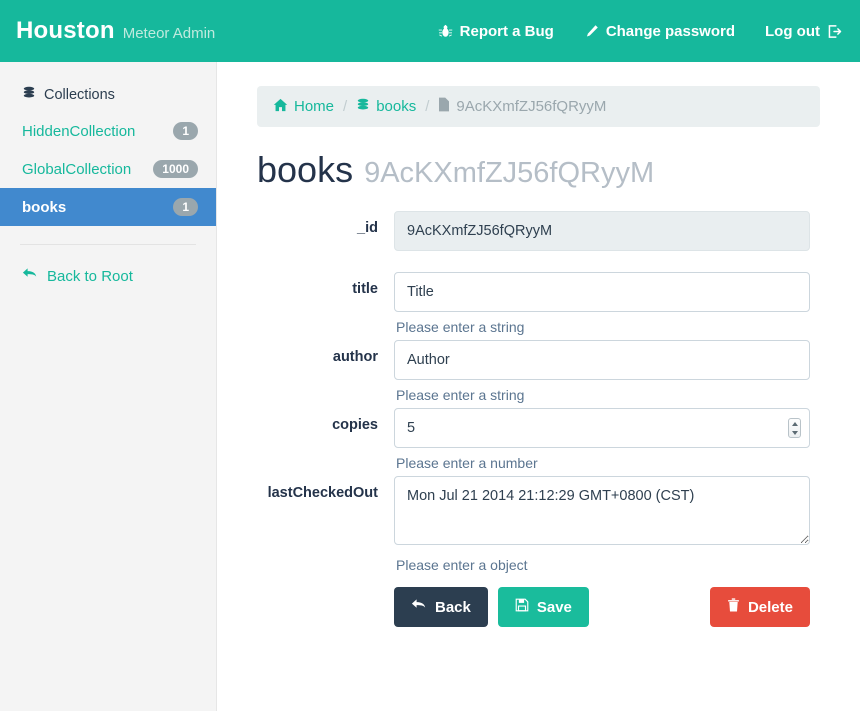 The width and height of the screenshot is (860, 711). I want to click on form-row-author: author Please enter a string, so click(538, 371).